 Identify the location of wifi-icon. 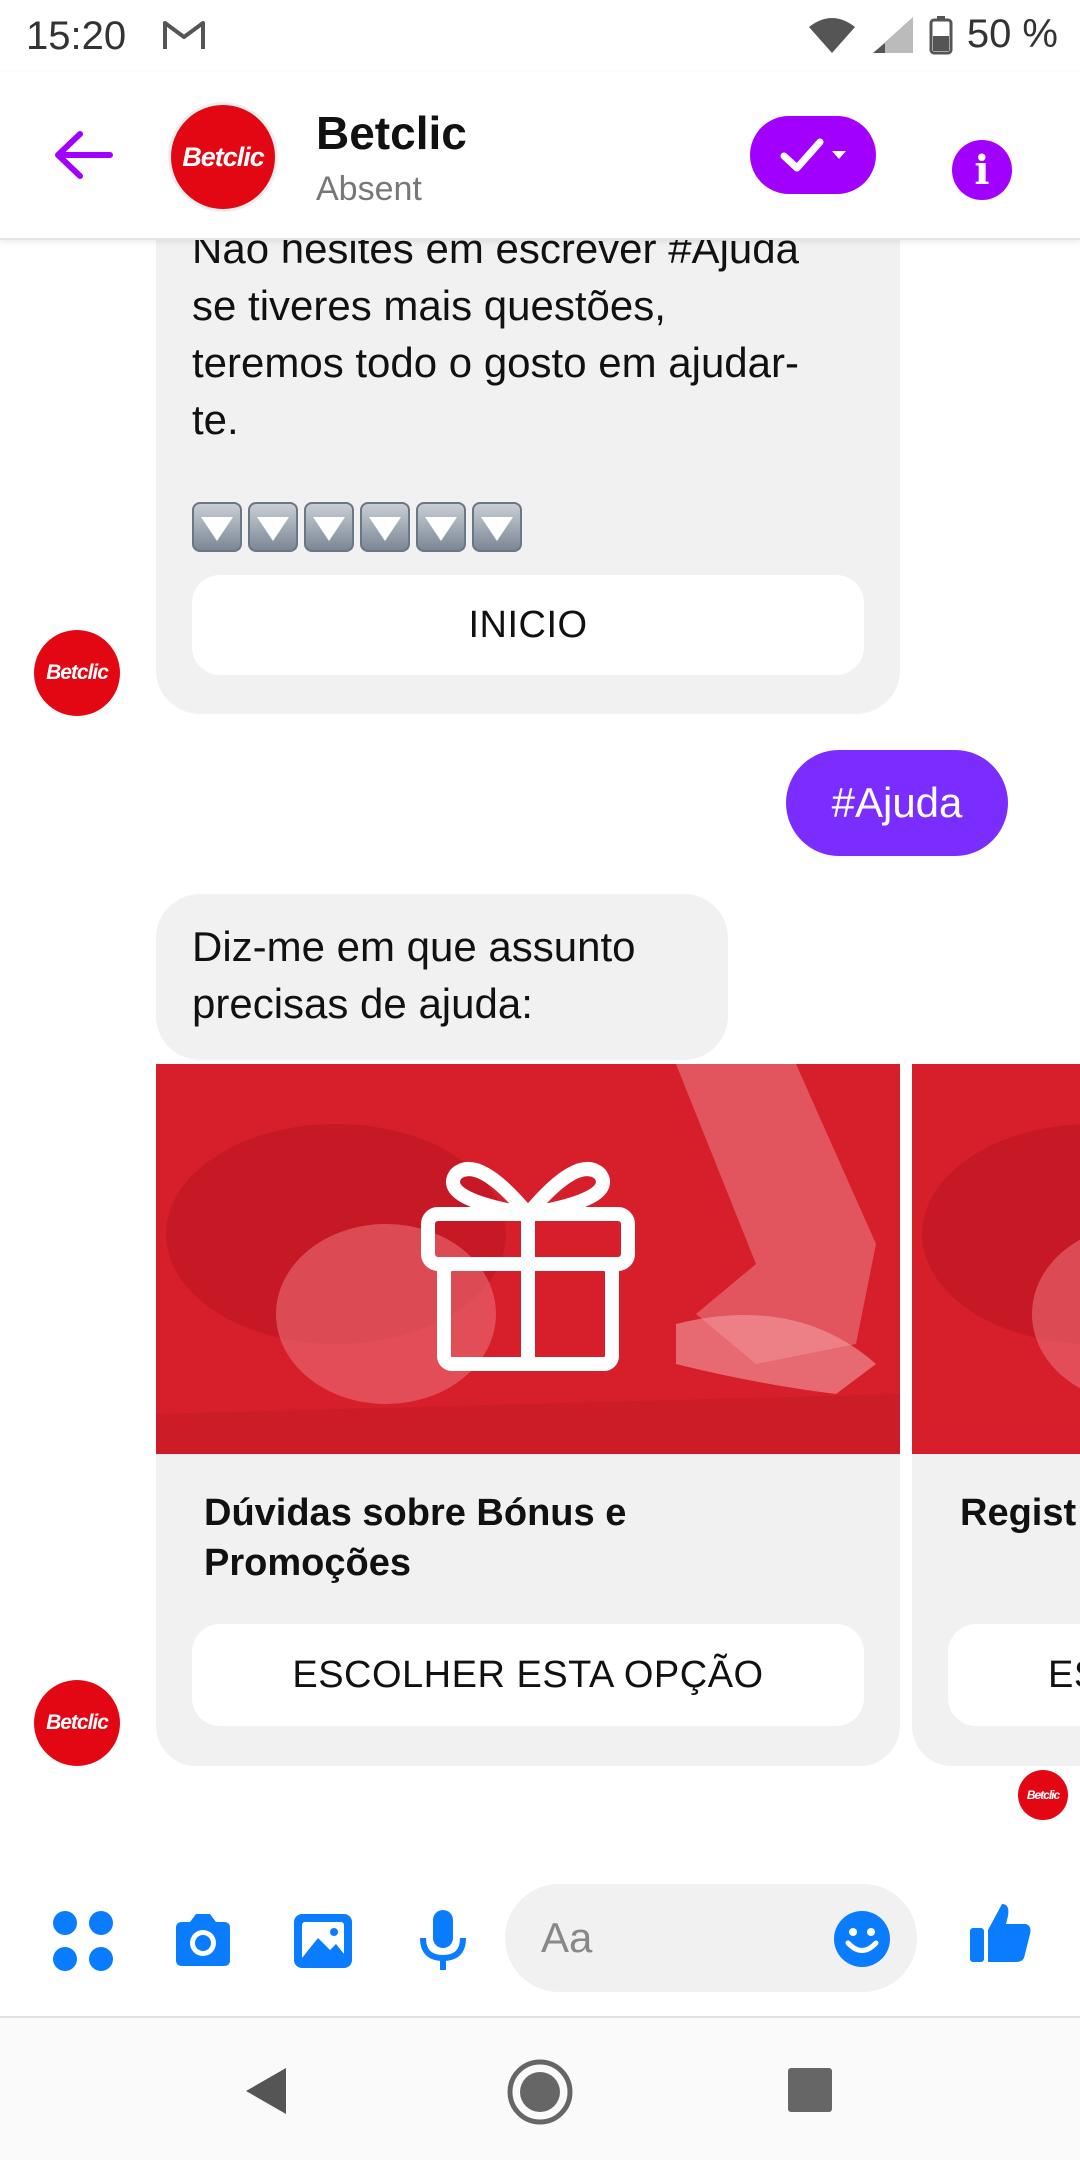
(831, 35).